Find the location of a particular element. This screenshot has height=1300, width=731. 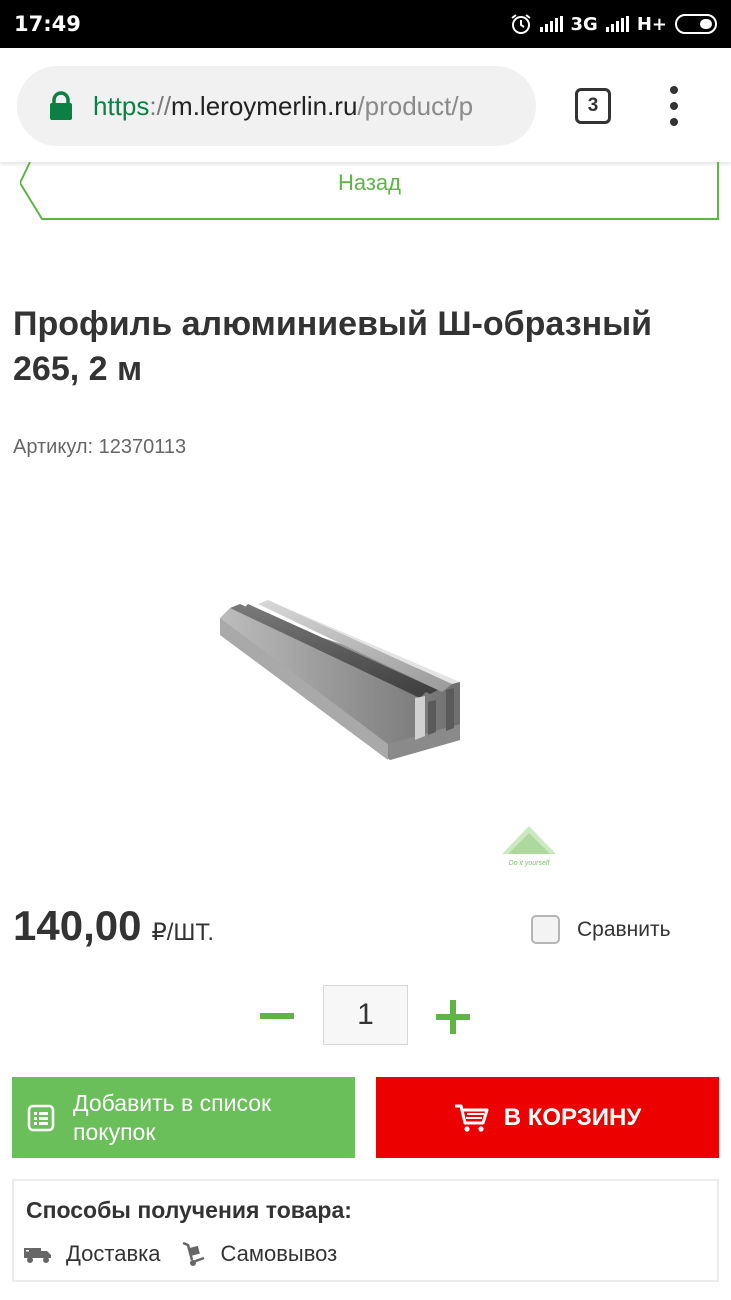

tab-switcher-button: 3 is located at coordinates (593, 106).